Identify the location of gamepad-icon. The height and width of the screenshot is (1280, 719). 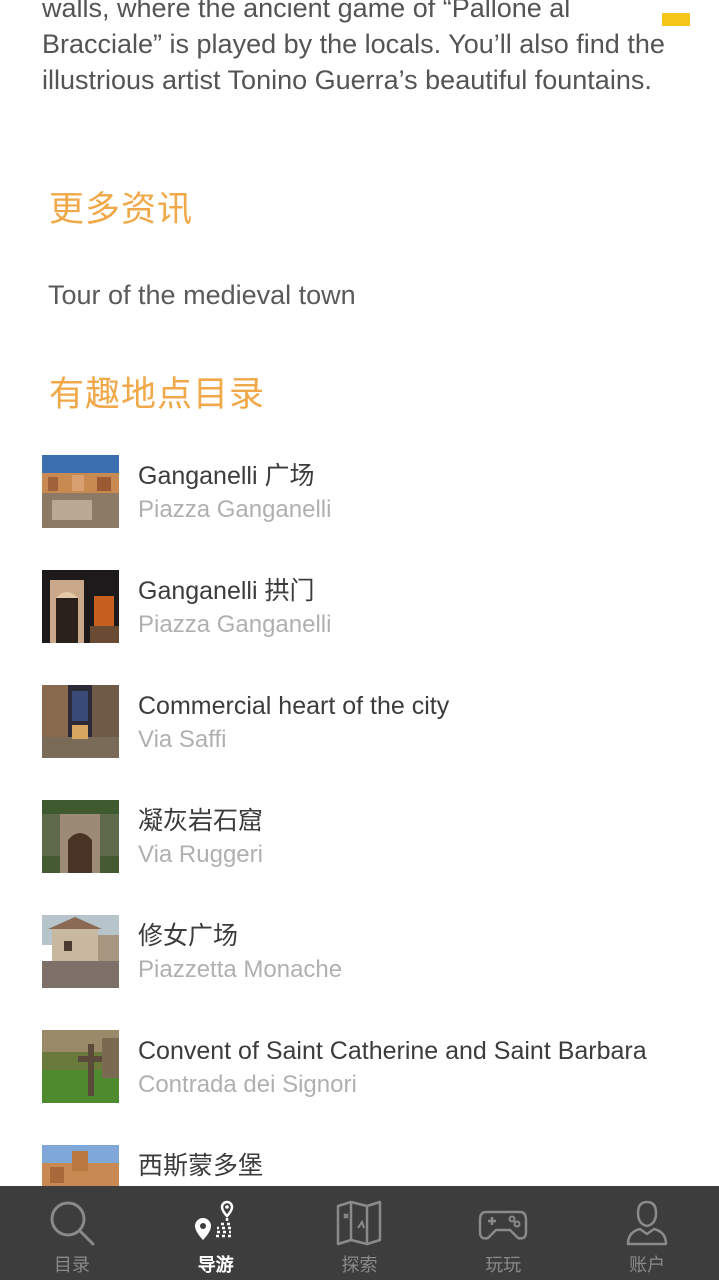
(503, 1223).